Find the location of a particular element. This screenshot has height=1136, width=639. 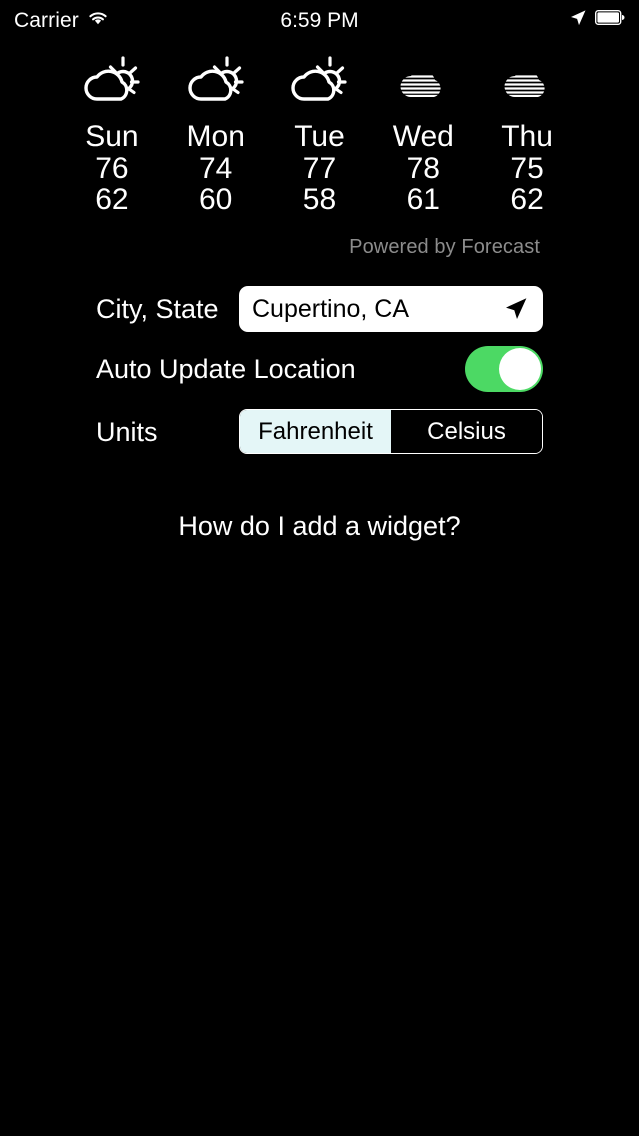

forecast-day-low: 61 is located at coordinates (423, 199).